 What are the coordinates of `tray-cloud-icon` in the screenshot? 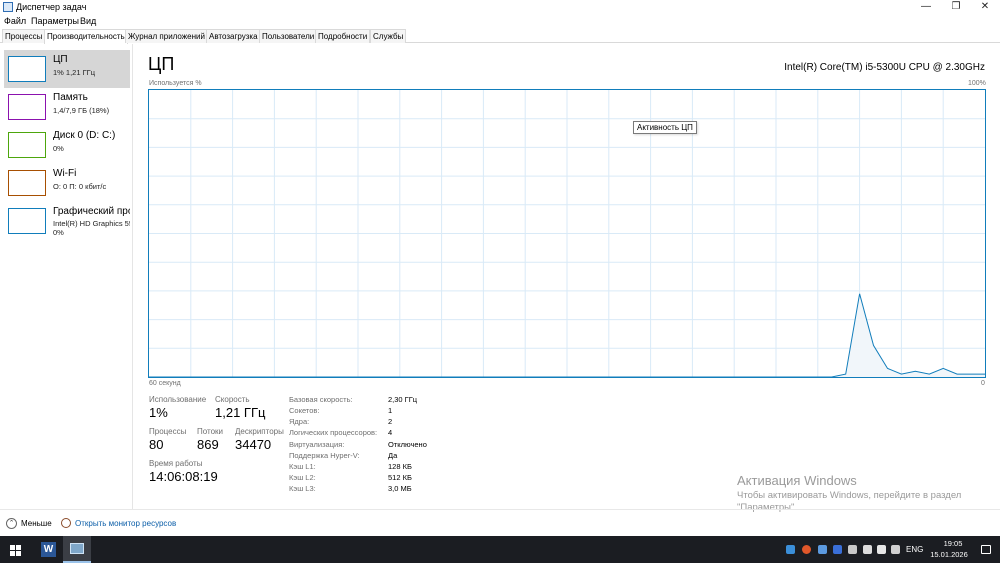 It's located at (822, 549).